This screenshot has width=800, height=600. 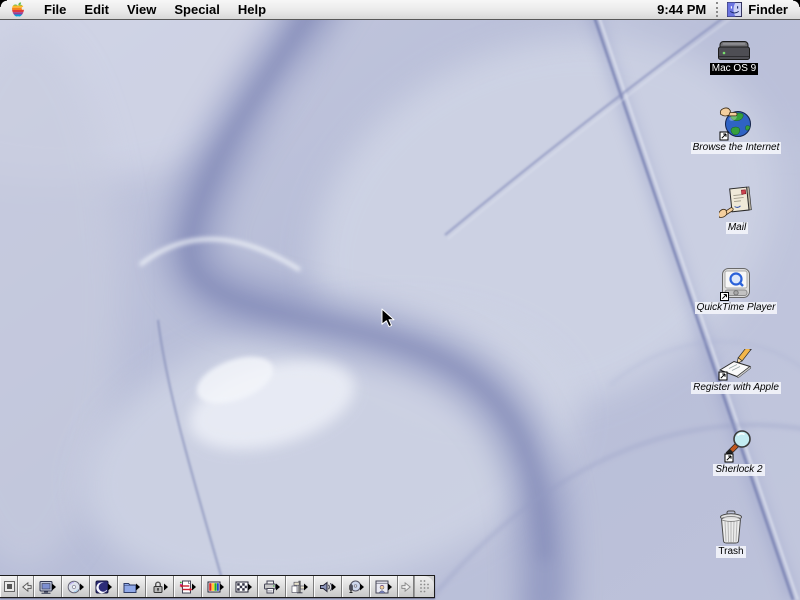 I want to click on control-strip-module-location-manager, so click(x=300, y=586).